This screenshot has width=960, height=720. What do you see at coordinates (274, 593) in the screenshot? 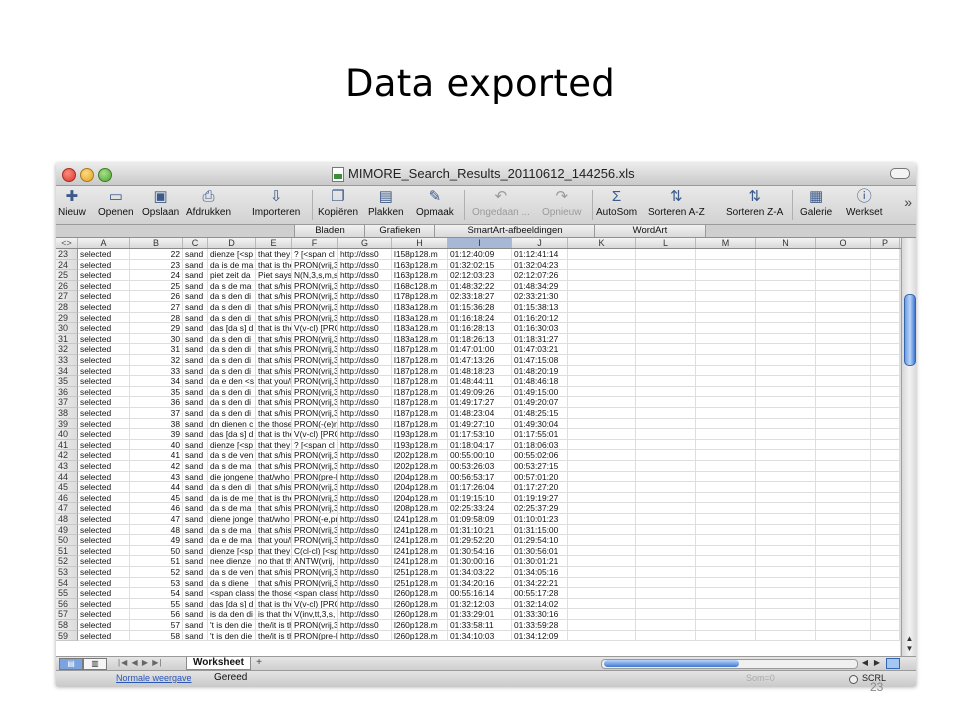
I see `cell-e: the those/t` at bounding box center [274, 593].